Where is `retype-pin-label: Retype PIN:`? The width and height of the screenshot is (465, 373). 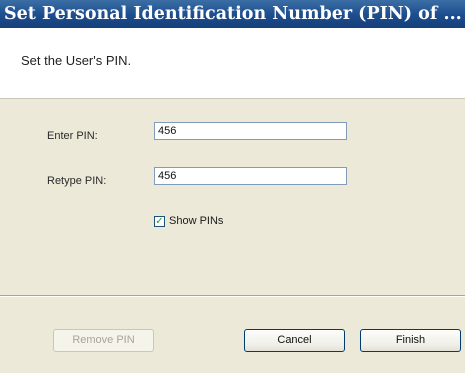
retype-pin-label: Retype PIN: is located at coordinates (77, 181).